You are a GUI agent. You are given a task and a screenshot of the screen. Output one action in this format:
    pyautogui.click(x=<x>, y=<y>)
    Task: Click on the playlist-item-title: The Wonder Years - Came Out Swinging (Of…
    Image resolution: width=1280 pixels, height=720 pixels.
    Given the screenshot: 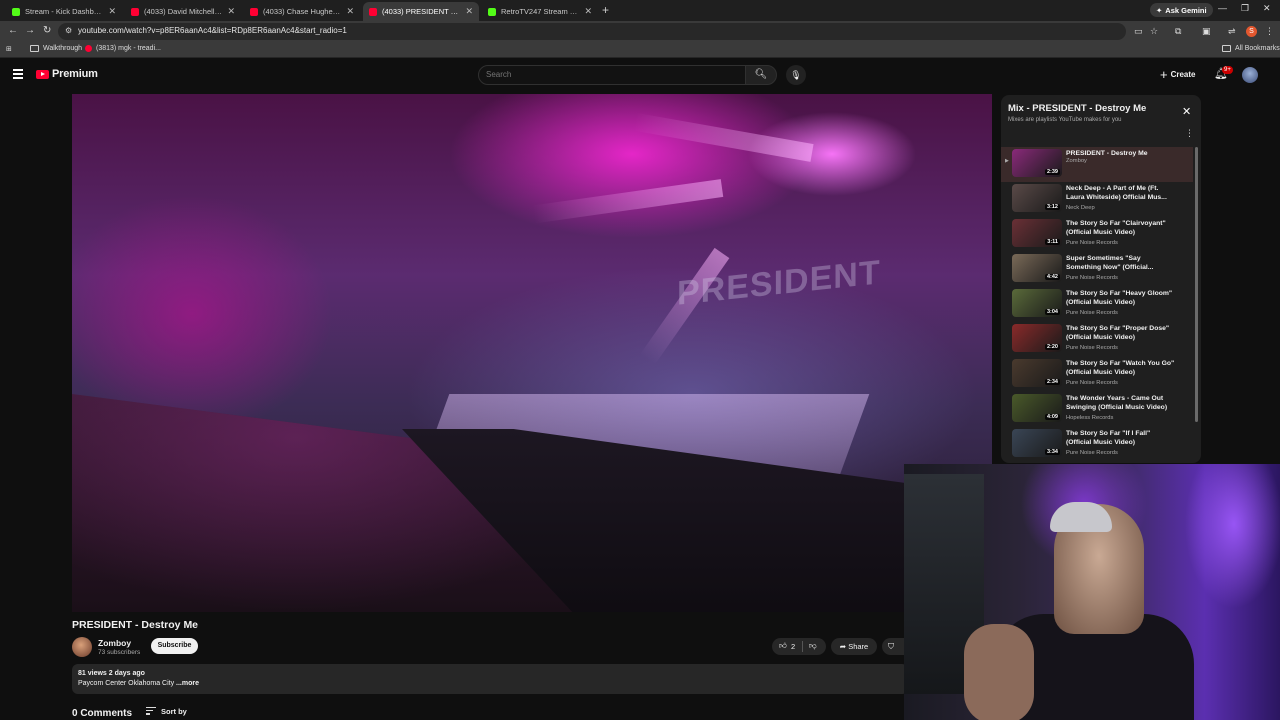 What is the action you would take?
    pyautogui.click(x=1117, y=403)
    